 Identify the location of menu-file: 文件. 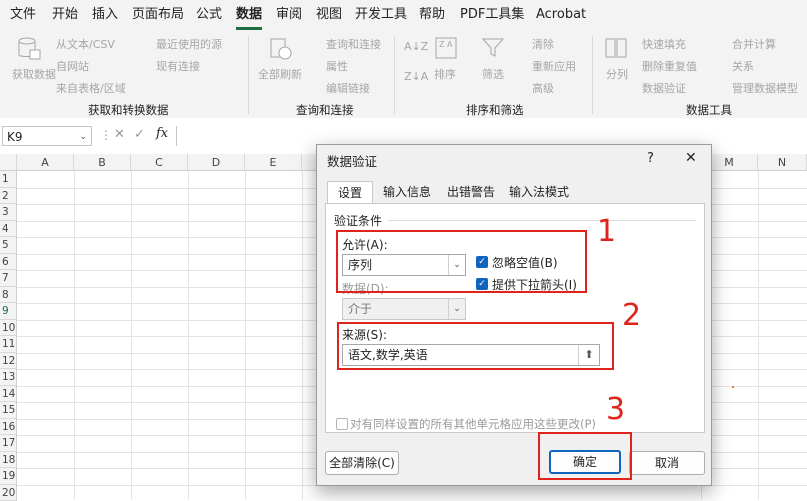
(23, 15).